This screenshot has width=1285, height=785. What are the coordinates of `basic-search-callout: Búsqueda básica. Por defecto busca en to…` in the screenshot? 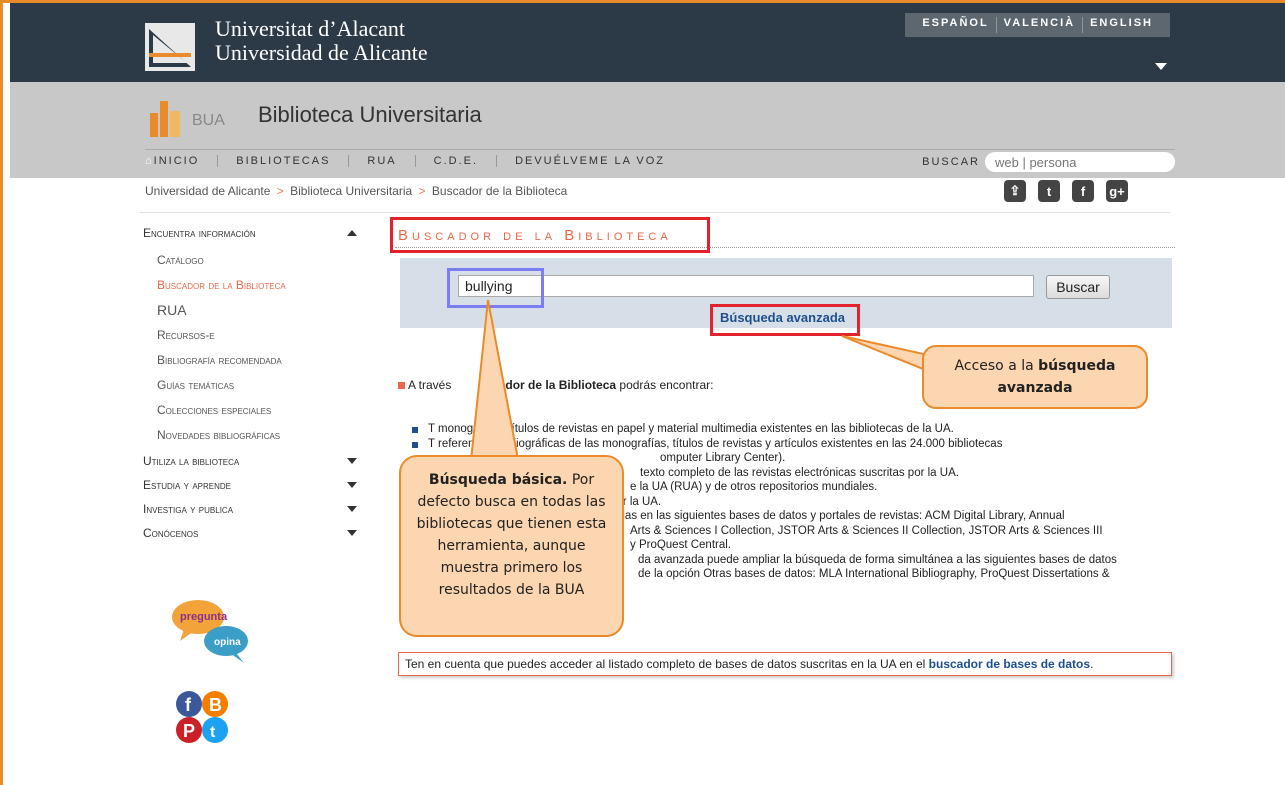 It's located at (511, 546).